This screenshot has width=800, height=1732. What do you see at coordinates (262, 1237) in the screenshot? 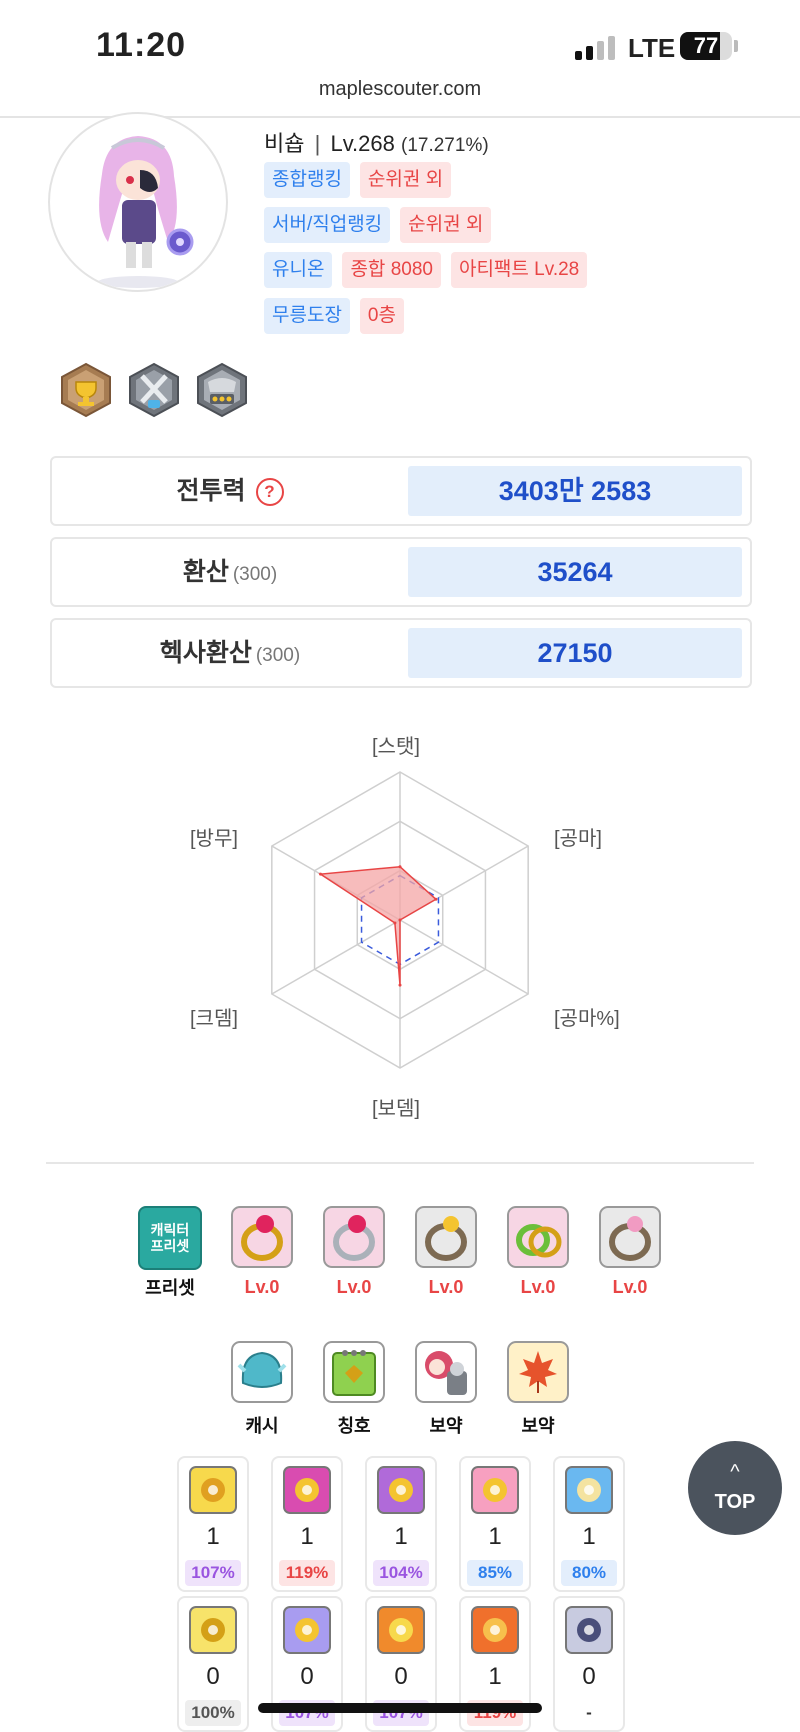
I see `gold-ruby-ring-icon` at bounding box center [262, 1237].